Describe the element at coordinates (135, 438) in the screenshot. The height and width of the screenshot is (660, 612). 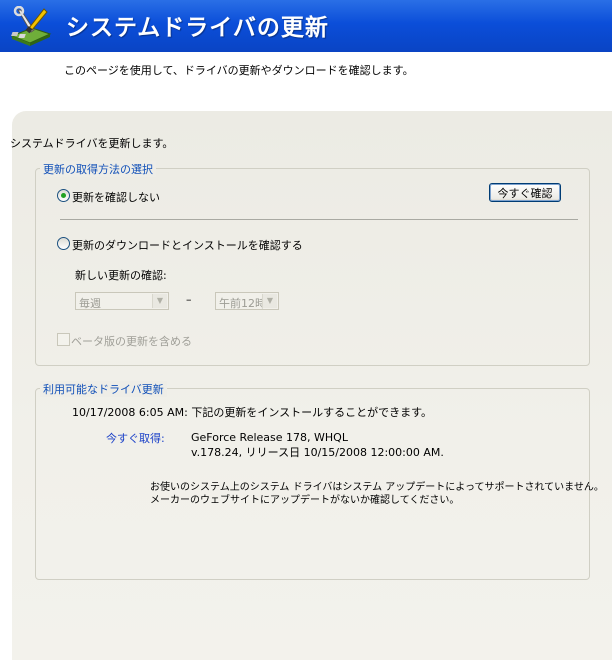
I see `get-now-link: 今すぐ取得:` at that location.